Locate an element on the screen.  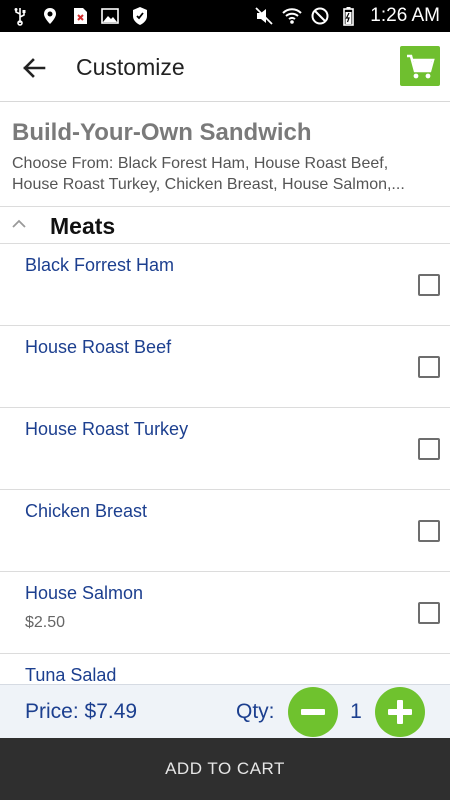
option-row: House Salmon $2.50 is located at coordinates (225, 613).